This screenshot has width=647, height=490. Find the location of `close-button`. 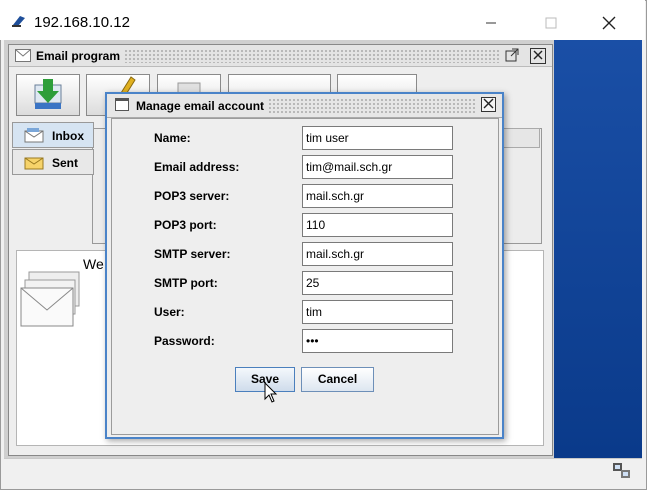

close-button is located at coordinates (609, 23).